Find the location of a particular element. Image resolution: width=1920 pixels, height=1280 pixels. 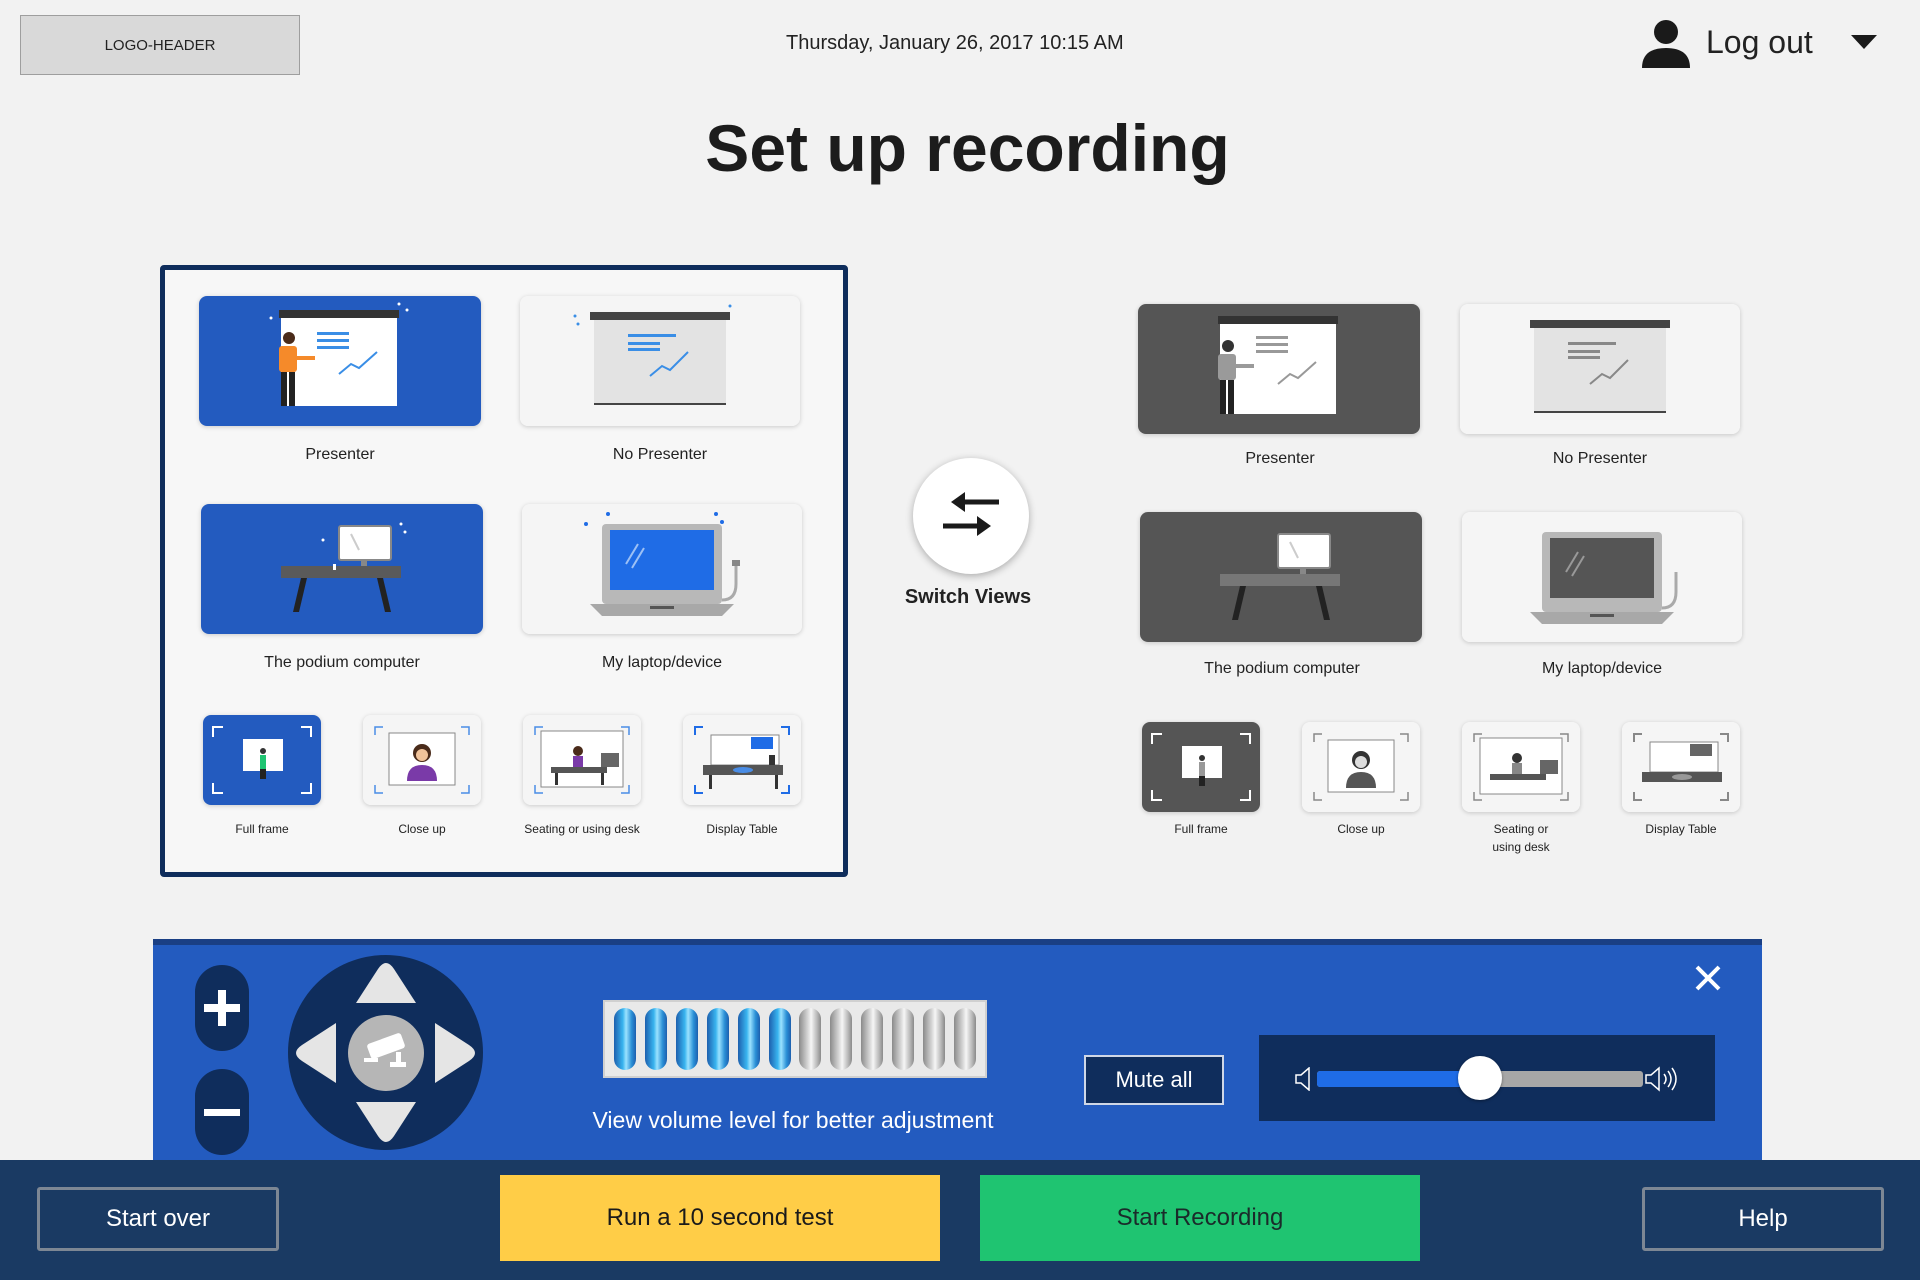

switch-views-button is located at coordinates (971, 516).